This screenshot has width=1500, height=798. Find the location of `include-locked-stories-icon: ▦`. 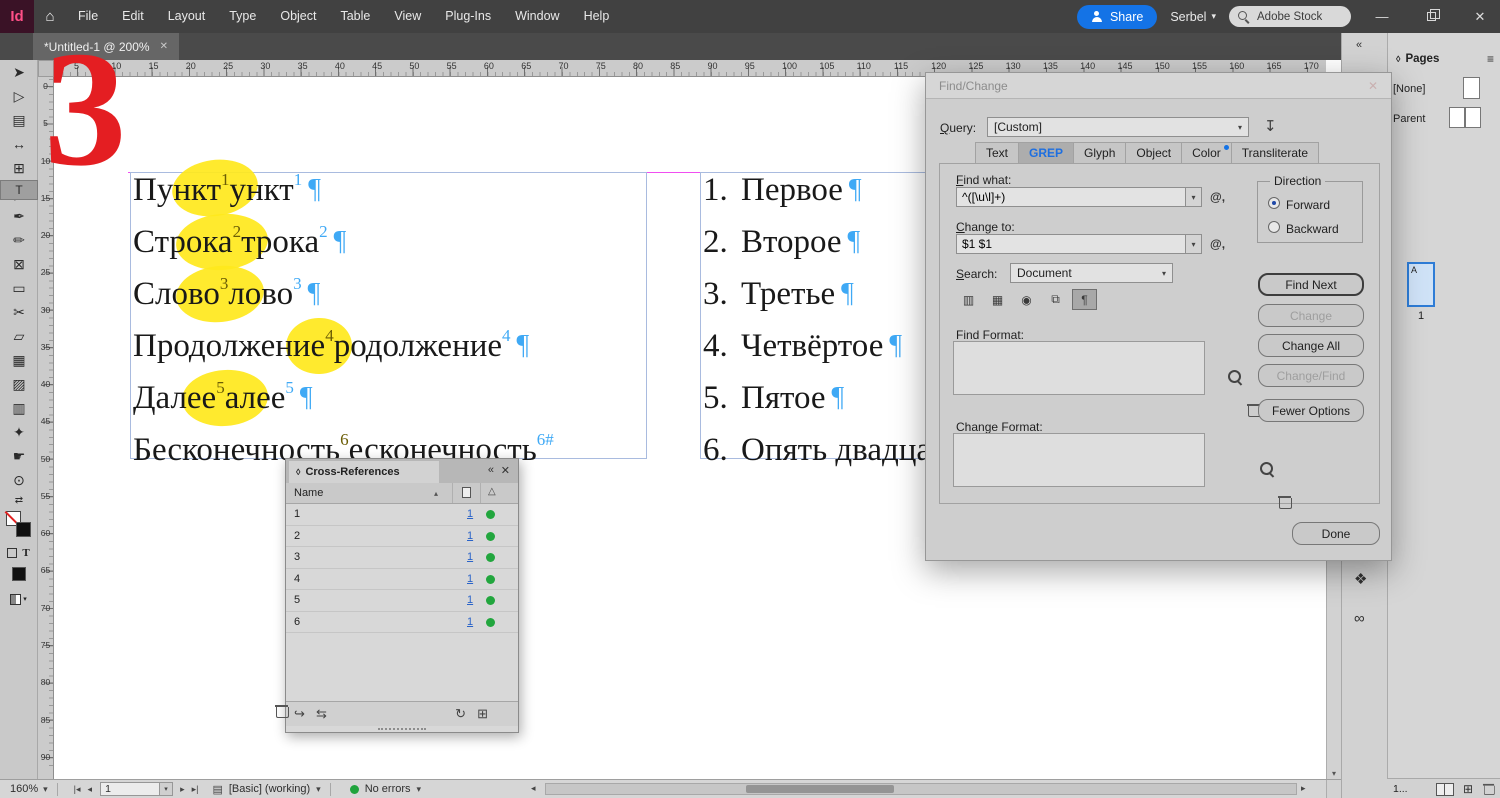

include-locked-stories-icon: ▦ is located at coordinates (997, 299).